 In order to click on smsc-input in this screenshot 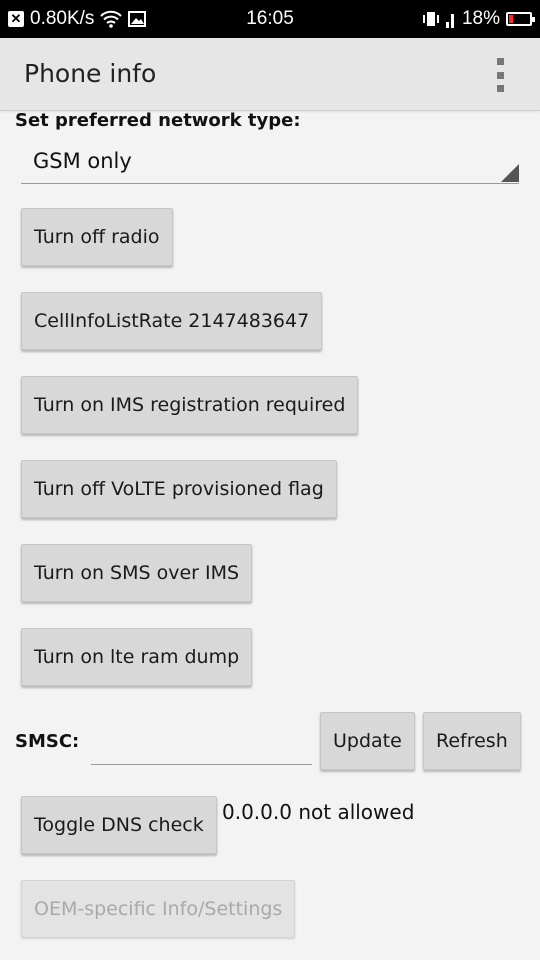, I will do `click(201, 744)`.